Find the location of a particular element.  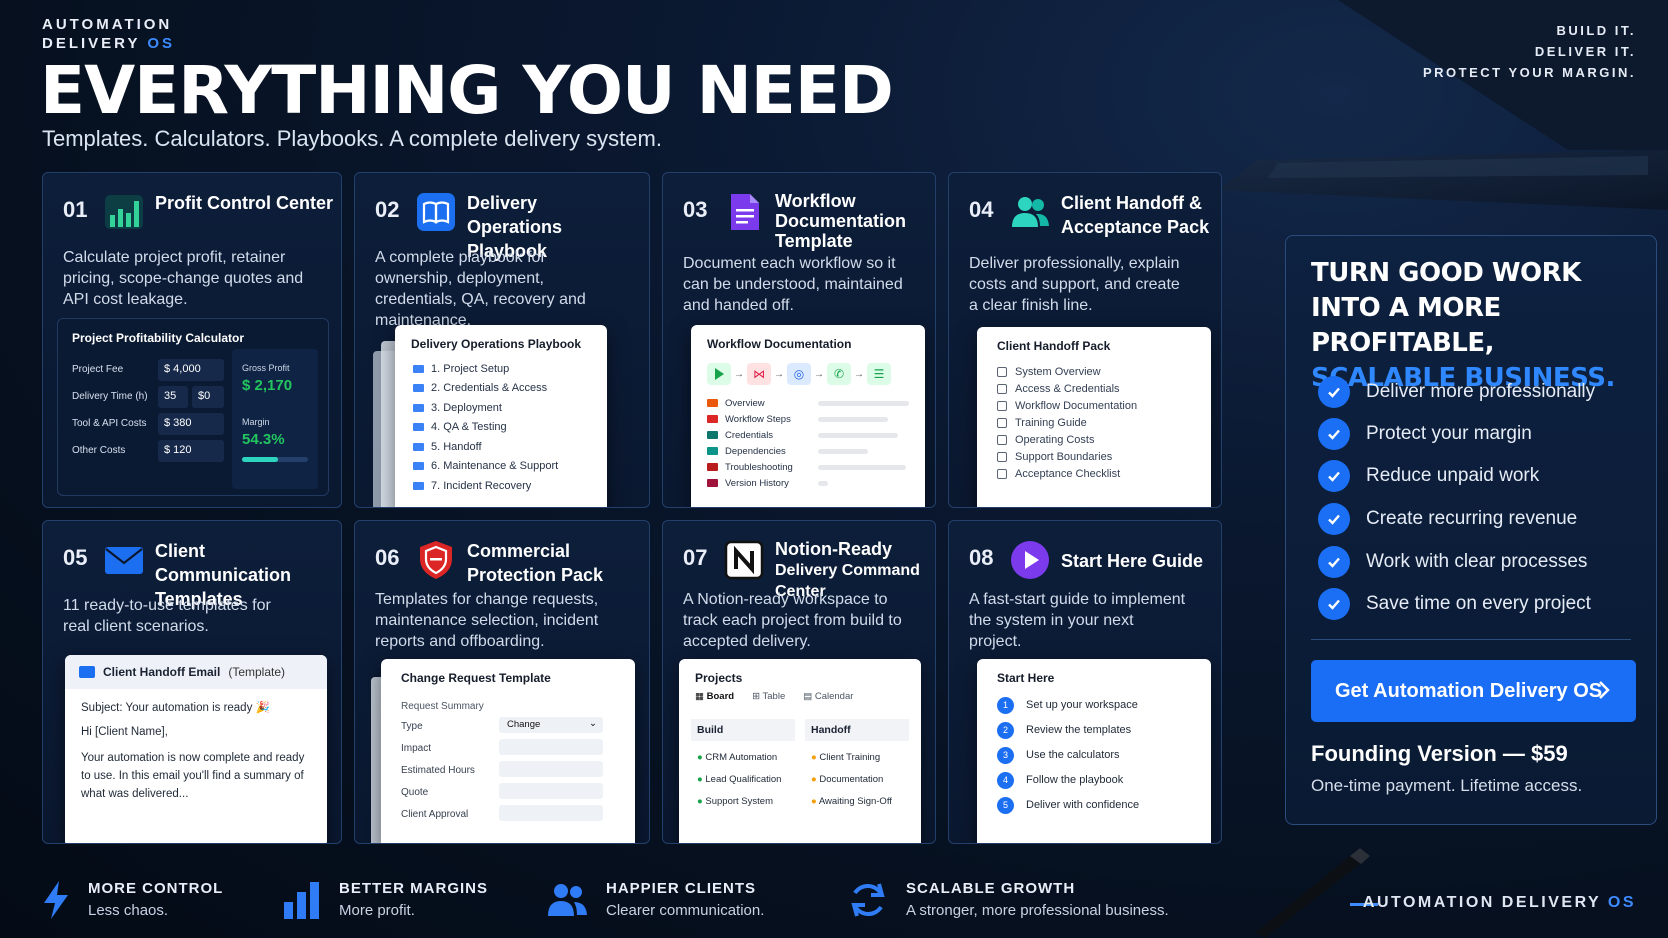

delivery-time-field: 35 is located at coordinates (173, 397).